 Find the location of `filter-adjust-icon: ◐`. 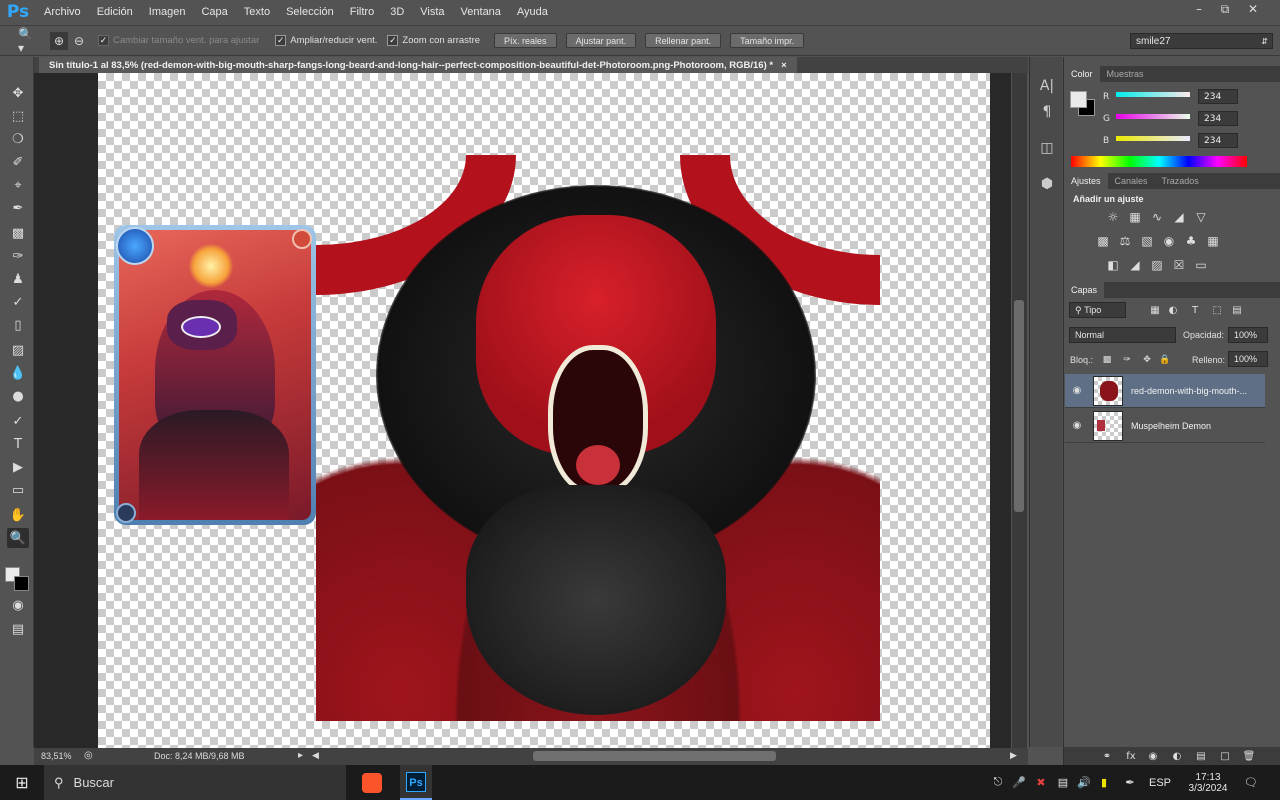

filter-adjust-icon: ◐ is located at coordinates (1173, 310).